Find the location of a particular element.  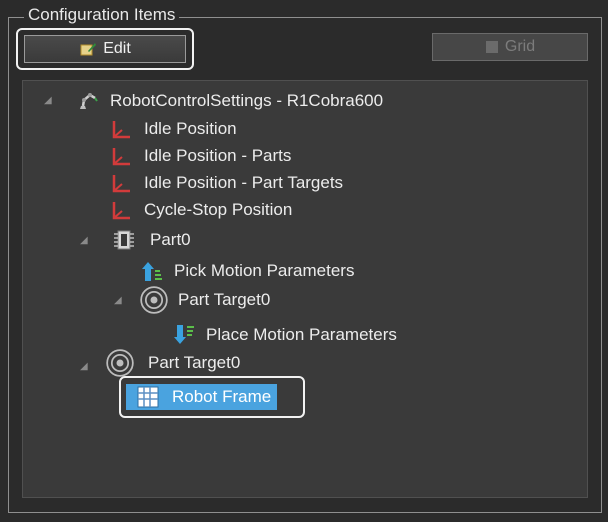

edit-button: Edit is located at coordinates (105, 49).